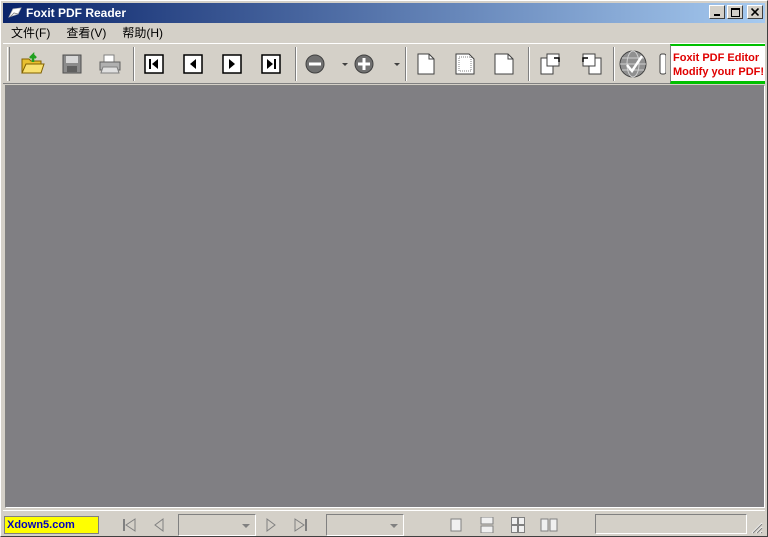  I want to click on rotate-right-icon, so click(550, 64).